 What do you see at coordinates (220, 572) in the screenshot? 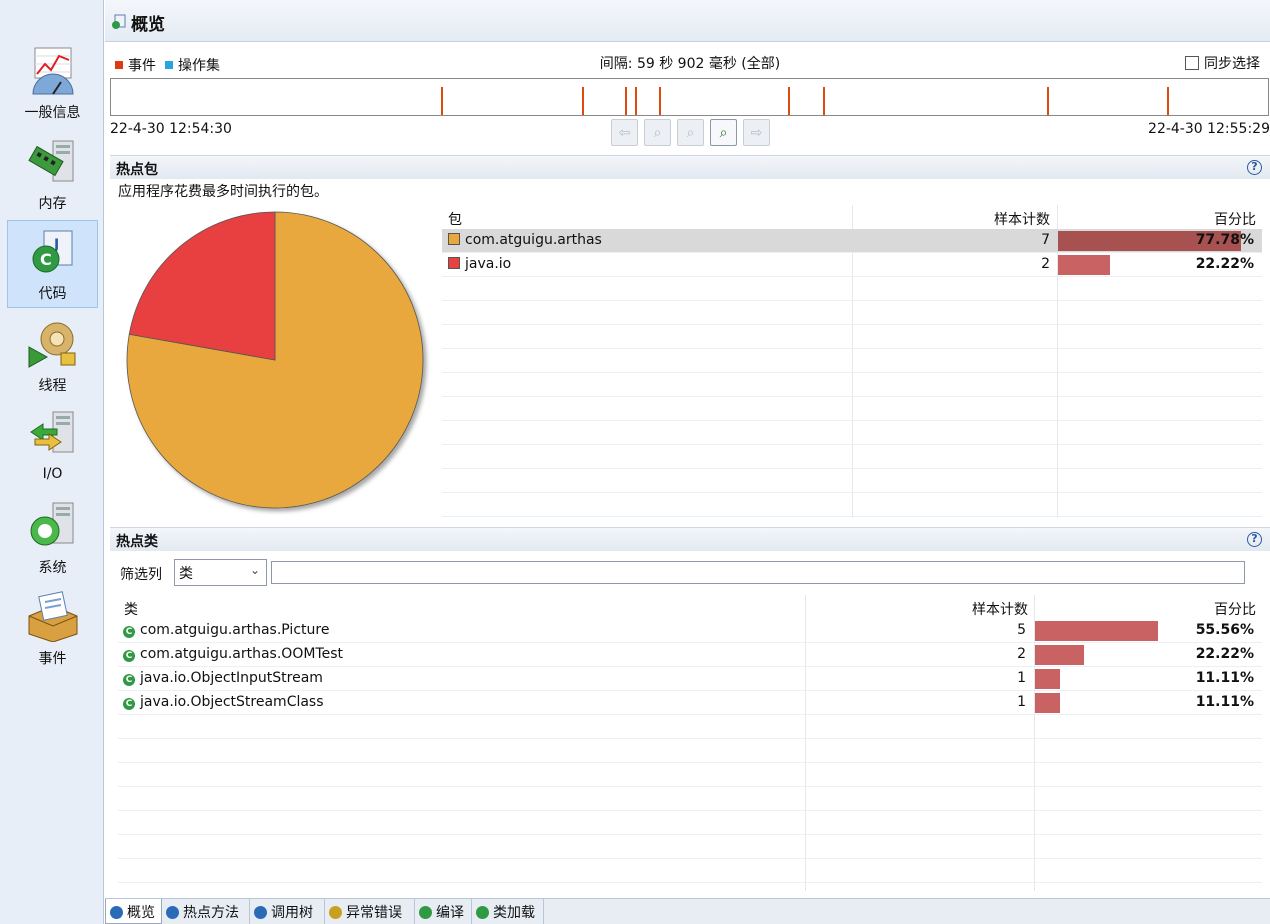
I see `filter-column-select: 类 ⌄` at bounding box center [220, 572].